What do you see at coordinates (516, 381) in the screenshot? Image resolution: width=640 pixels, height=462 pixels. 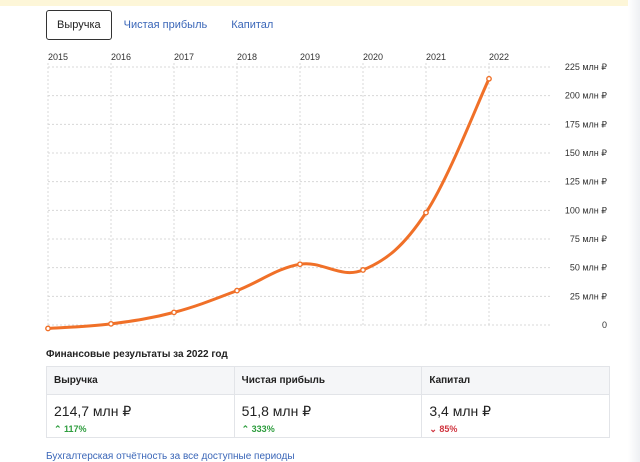 I see `results-col-header: Капитал` at bounding box center [516, 381].